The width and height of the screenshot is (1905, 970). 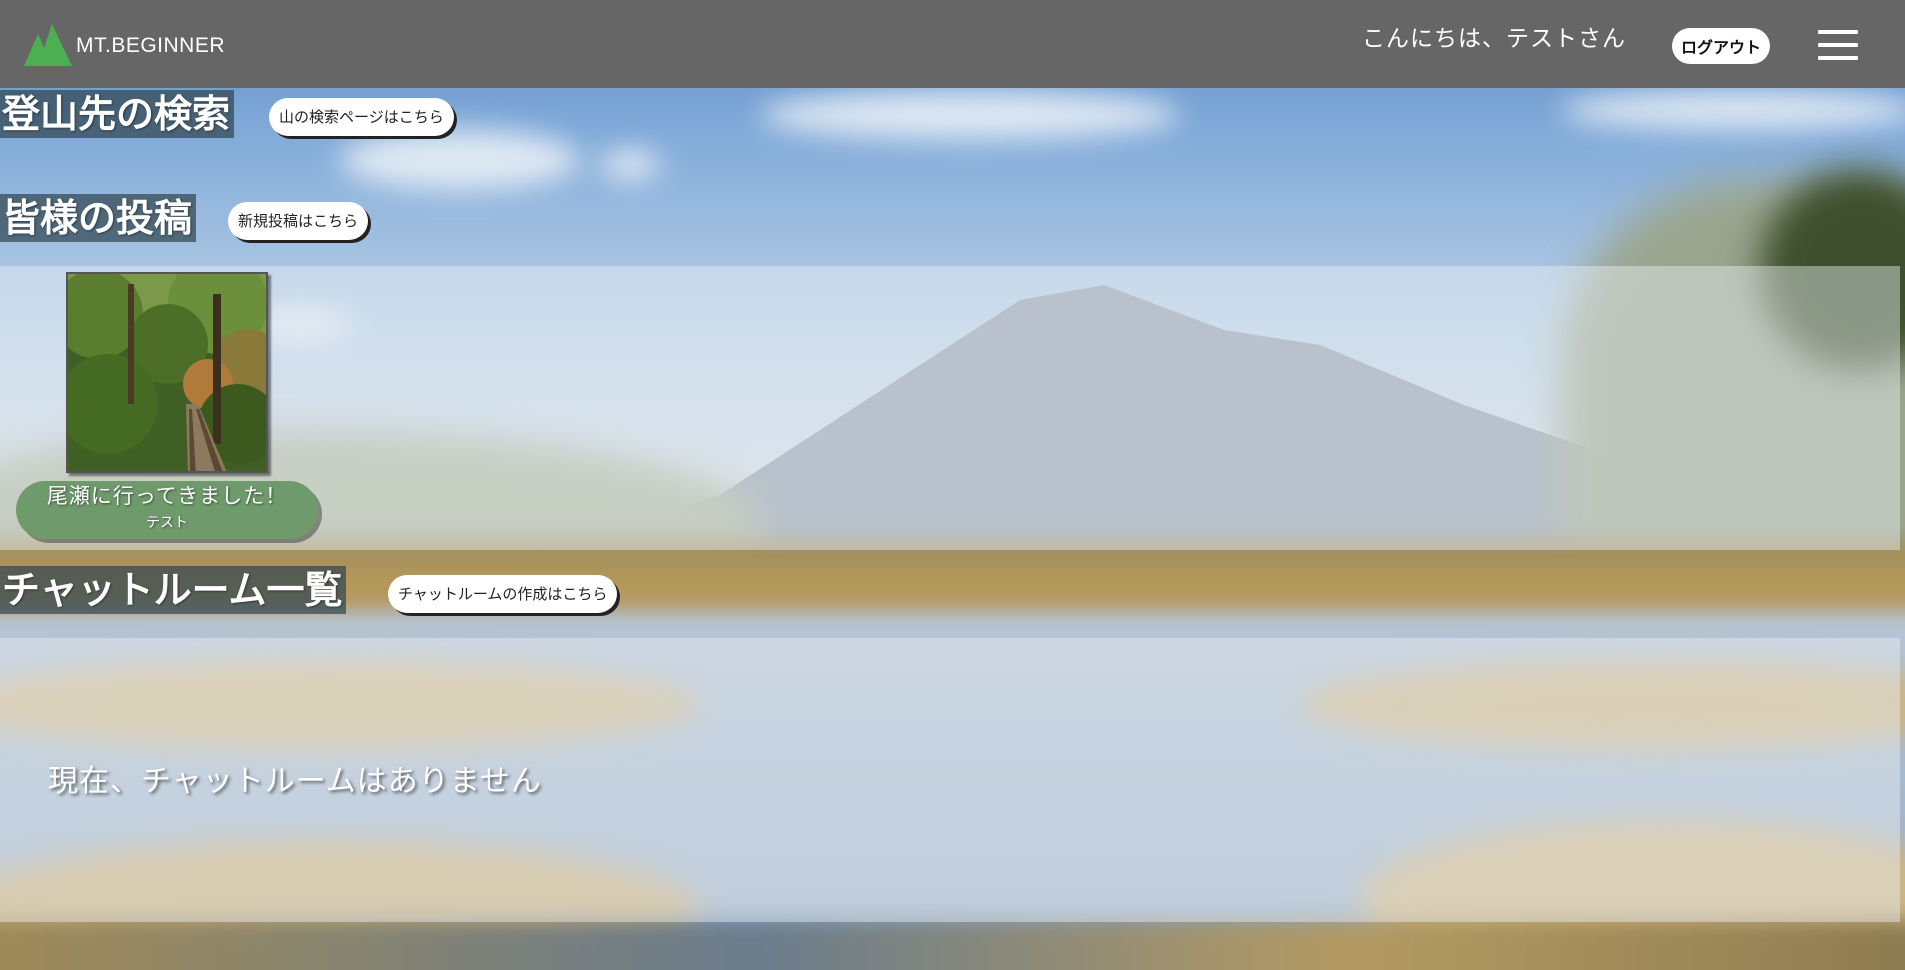 What do you see at coordinates (295, 781) in the screenshot?
I see `no-chat-rooms-message: 現在、チャットルームはありません` at bounding box center [295, 781].